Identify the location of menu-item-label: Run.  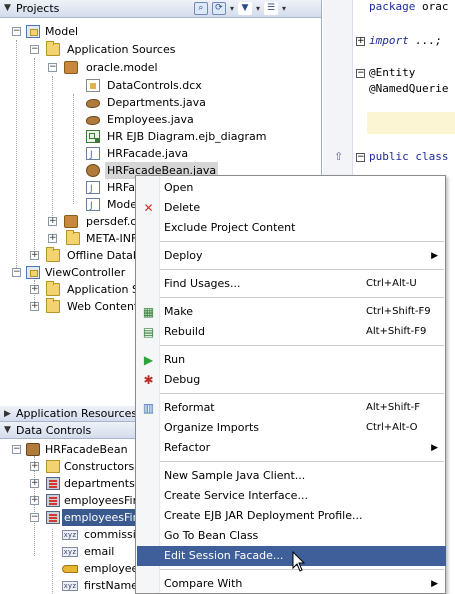
(175, 359).